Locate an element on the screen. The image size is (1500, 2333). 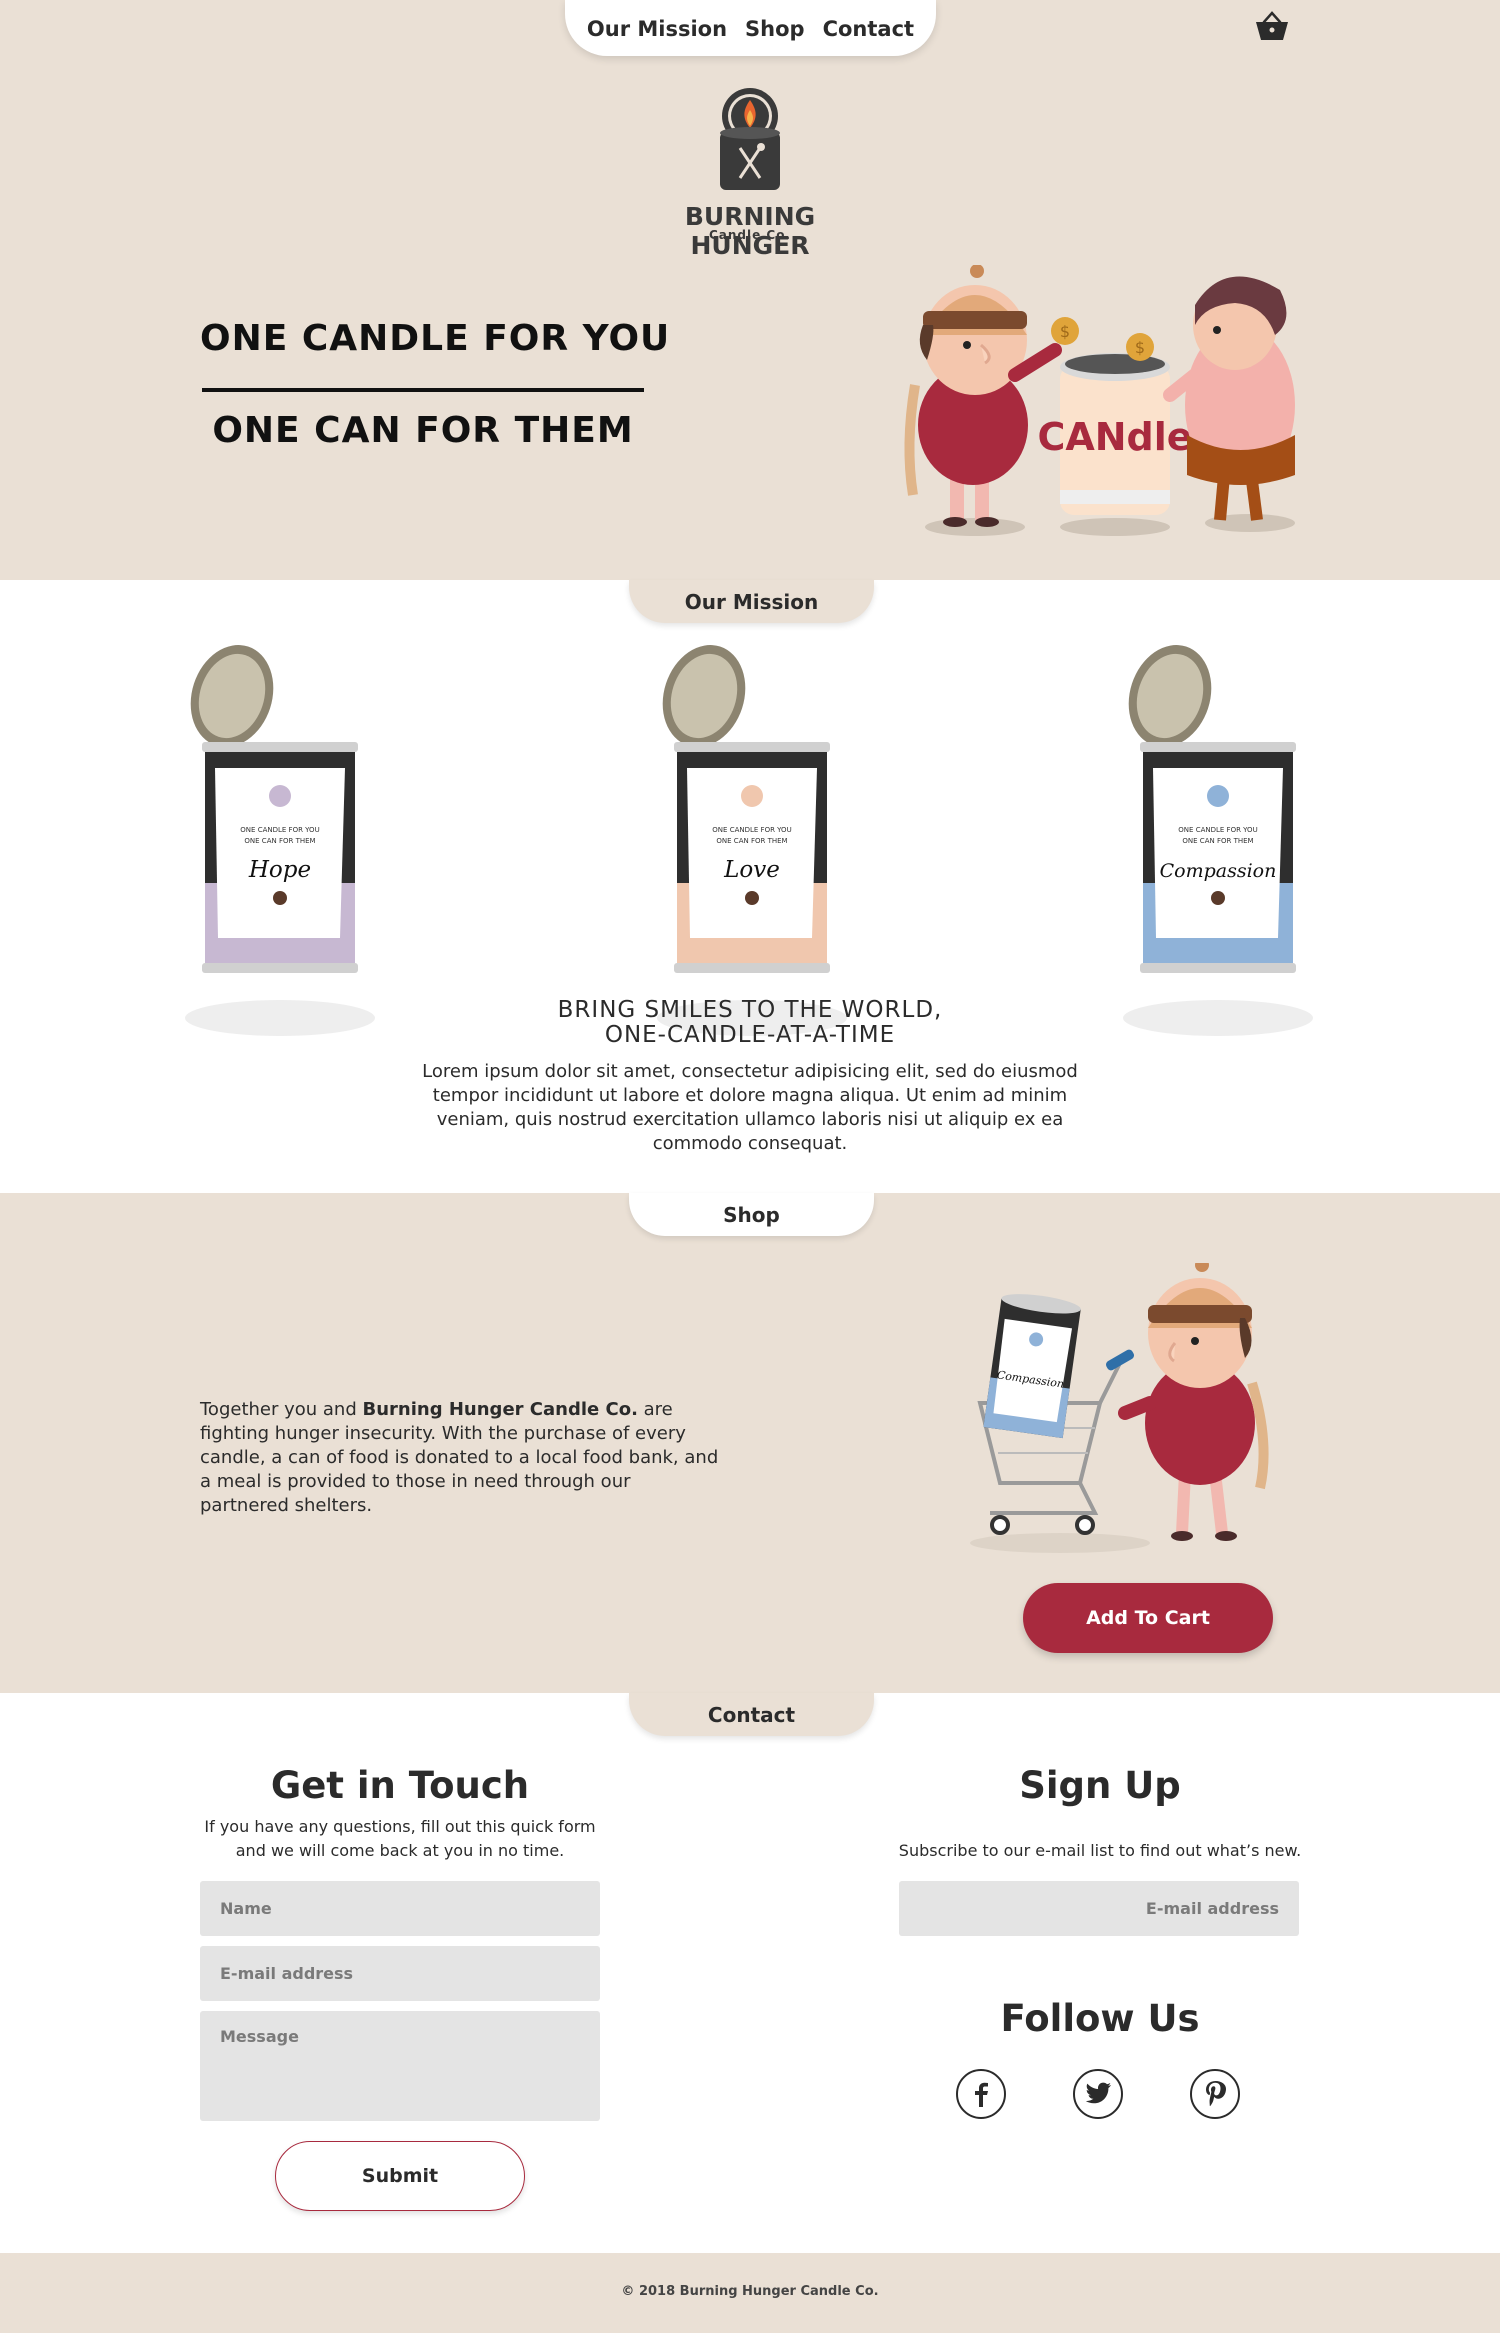
brand-logo: BURNING HUNGER Candle Co. is located at coordinates (750, 173).